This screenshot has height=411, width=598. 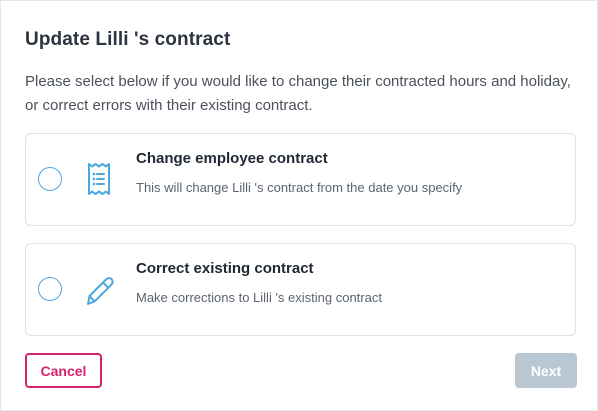 I want to click on radio-correct-existing-contract, so click(x=50, y=289).